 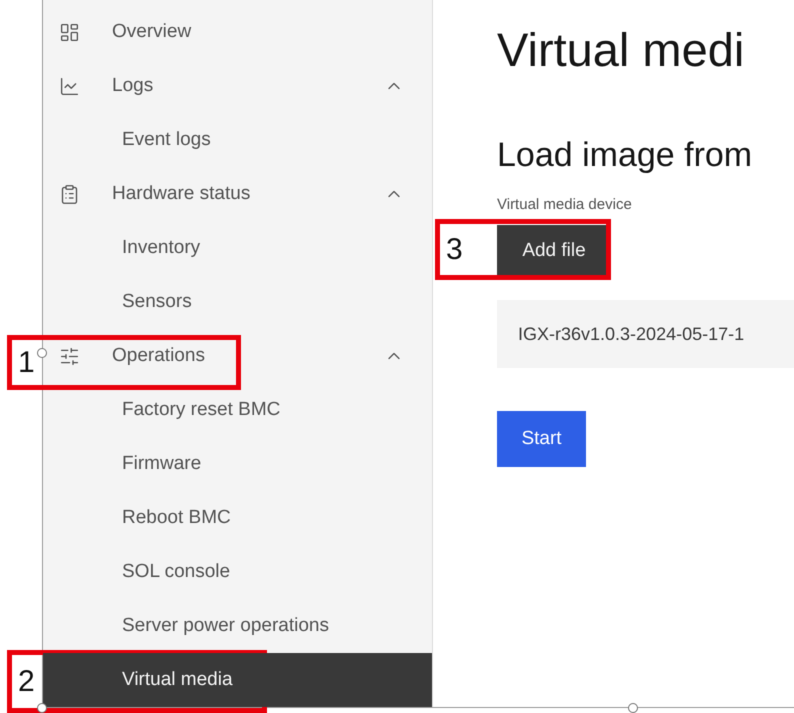 I want to click on sidebar-item: Virtual media, so click(x=237, y=680).